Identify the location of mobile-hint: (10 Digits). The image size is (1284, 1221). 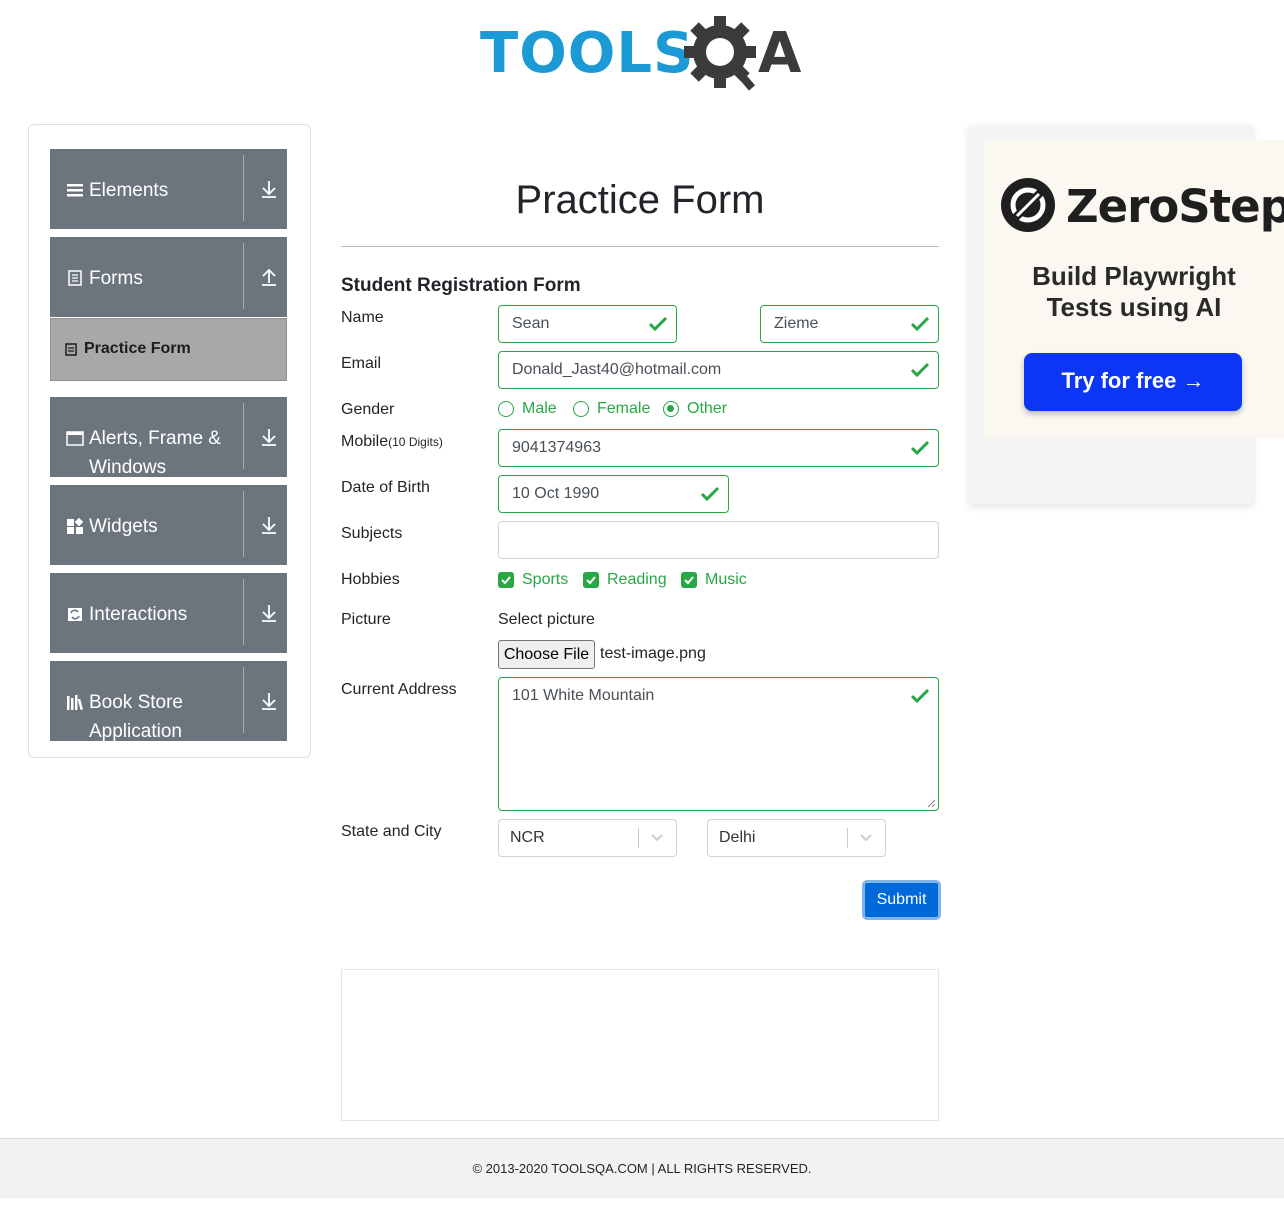
(415, 442).